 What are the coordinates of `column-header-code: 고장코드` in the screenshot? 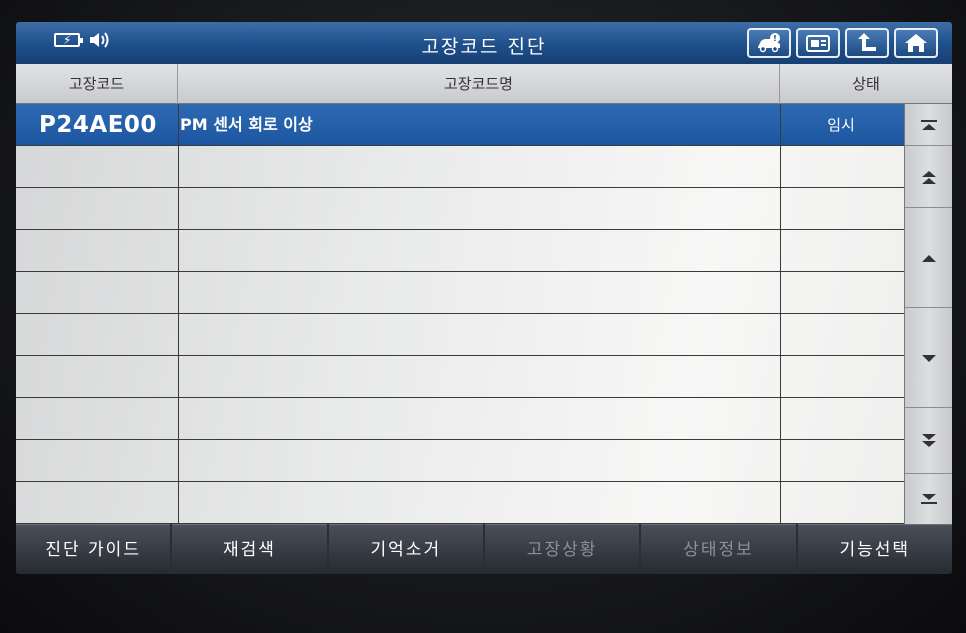 It's located at (97, 84).